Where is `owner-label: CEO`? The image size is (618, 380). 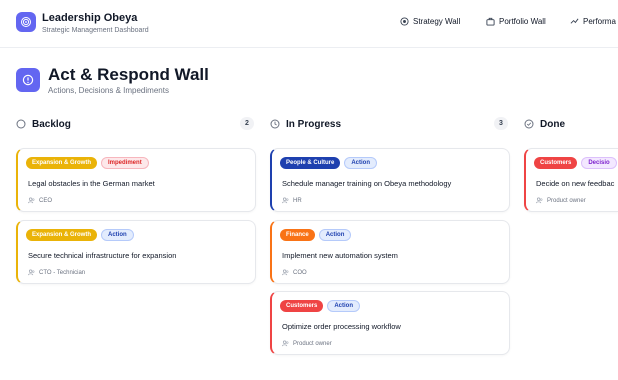
owner-label: CEO is located at coordinates (46, 200).